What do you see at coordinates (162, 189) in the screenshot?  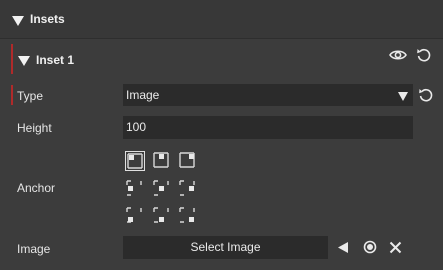 I see `anchor-center-button` at bounding box center [162, 189].